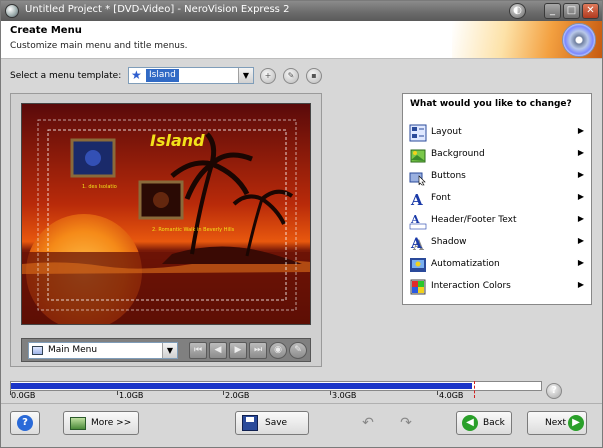  What do you see at coordinates (177, 140) in the screenshot?
I see `preview-menu-title: Island` at bounding box center [177, 140].